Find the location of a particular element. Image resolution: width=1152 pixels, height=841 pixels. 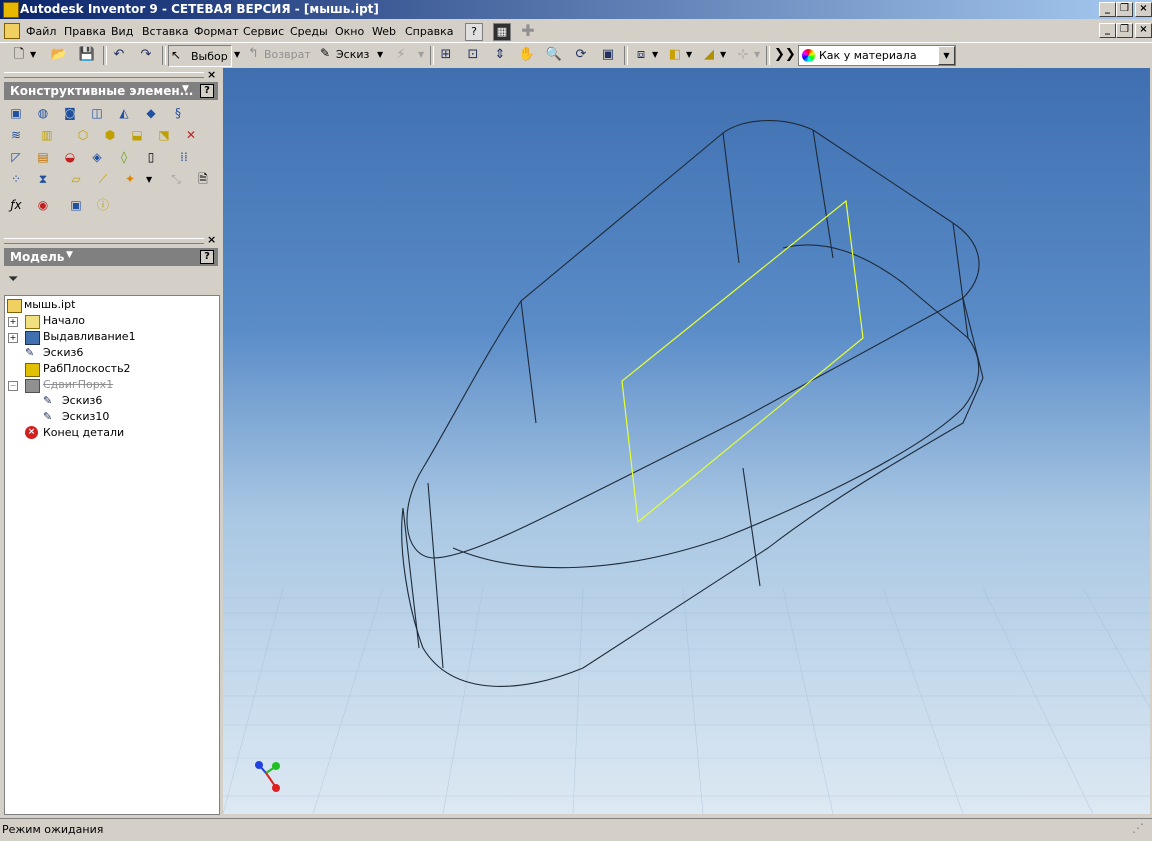

tree-node-end-of-part: Конец детали is located at coordinates (83, 432).